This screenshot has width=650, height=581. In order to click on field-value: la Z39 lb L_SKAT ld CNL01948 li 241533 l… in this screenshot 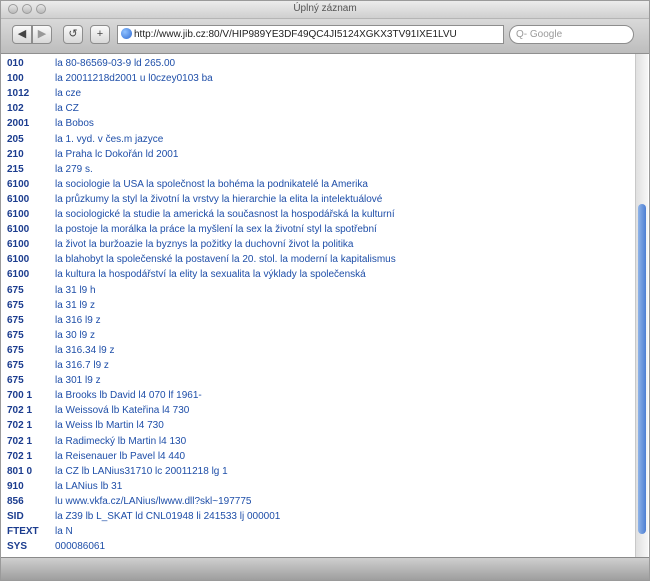, I will do `click(168, 516)`.